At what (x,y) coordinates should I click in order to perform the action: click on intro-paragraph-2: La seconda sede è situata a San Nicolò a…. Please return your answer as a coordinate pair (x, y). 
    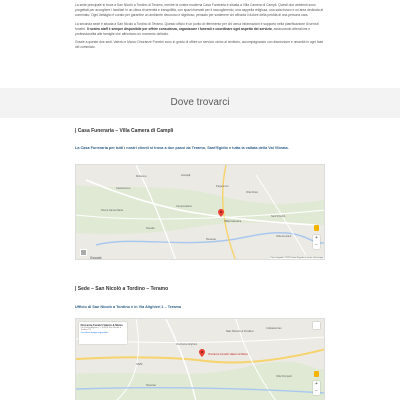
    Looking at the image, I should click on (197, 28).